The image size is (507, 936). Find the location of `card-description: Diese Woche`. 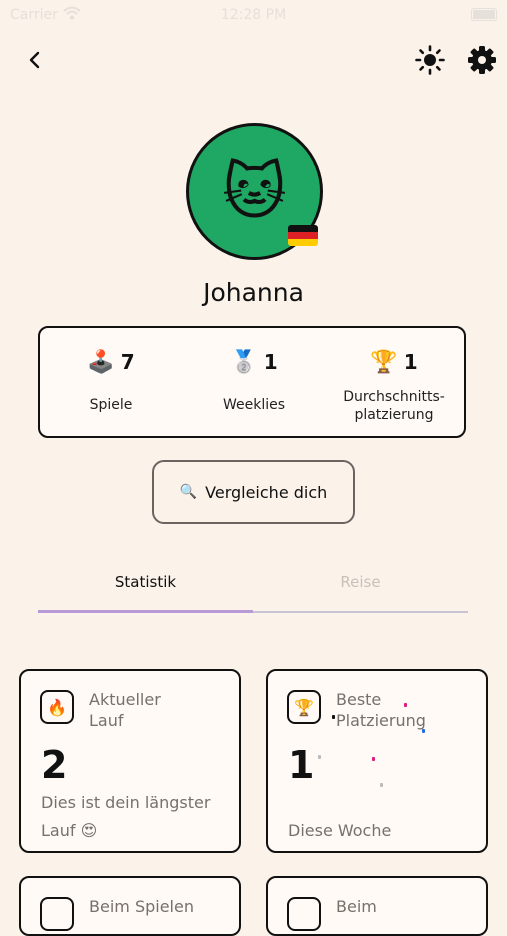

card-description: Diese Woche is located at coordinates (340, 830).